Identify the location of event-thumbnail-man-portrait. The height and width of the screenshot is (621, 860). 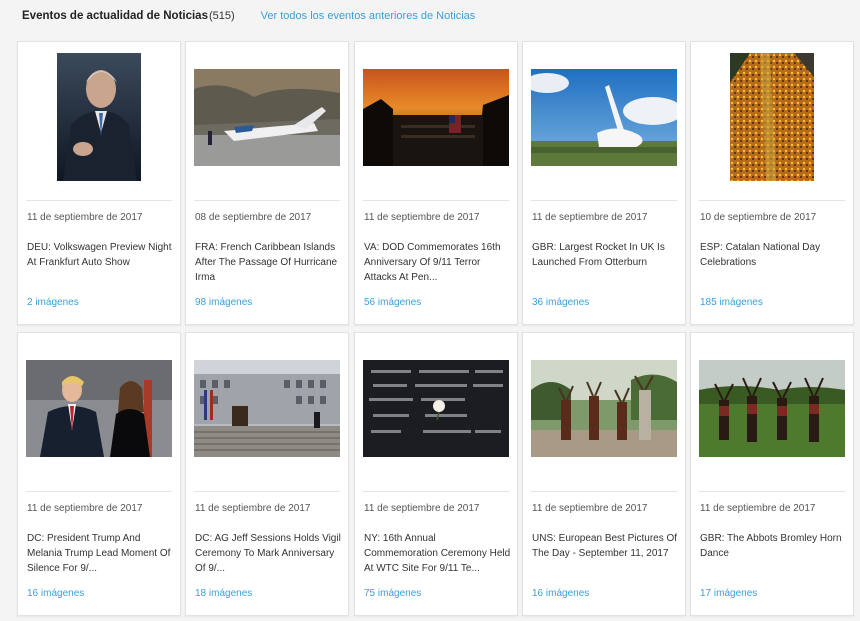
(99, 117).